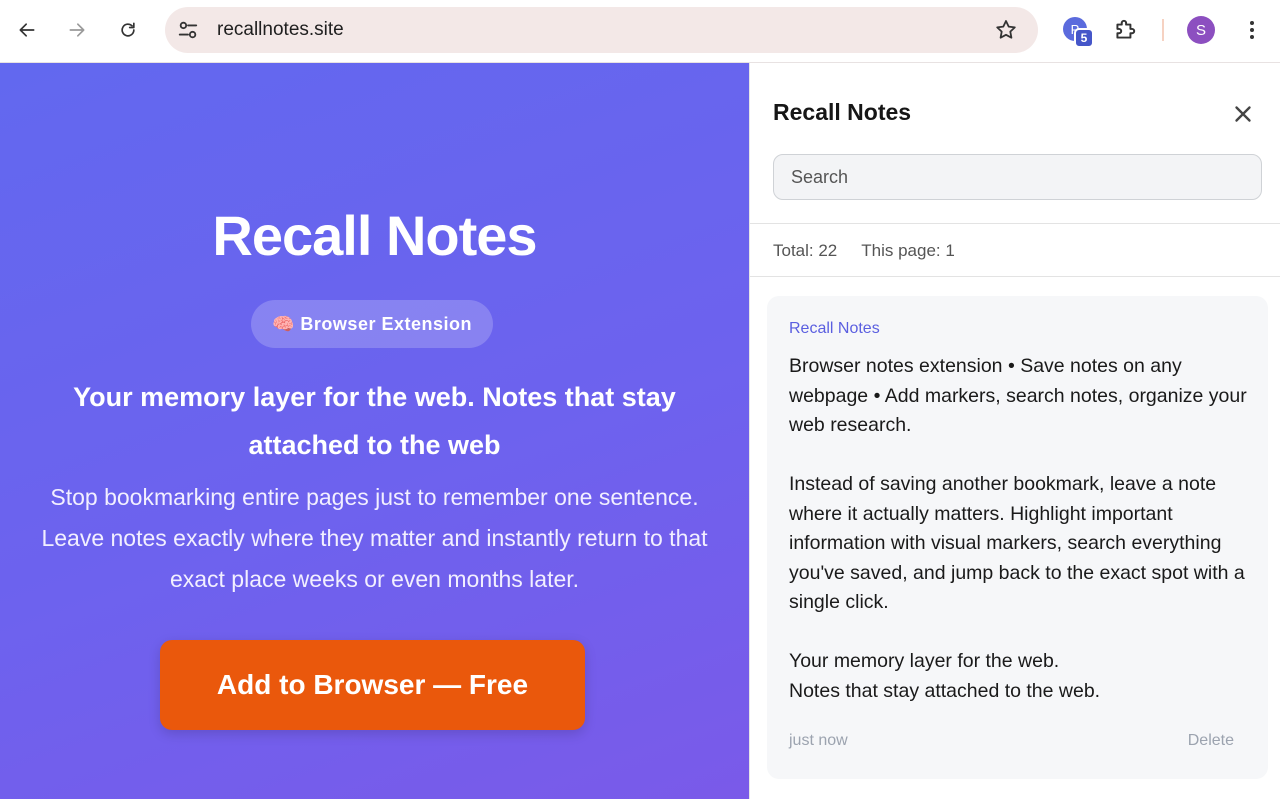  I want to click on toolbar-divider, so click(1163, 30).